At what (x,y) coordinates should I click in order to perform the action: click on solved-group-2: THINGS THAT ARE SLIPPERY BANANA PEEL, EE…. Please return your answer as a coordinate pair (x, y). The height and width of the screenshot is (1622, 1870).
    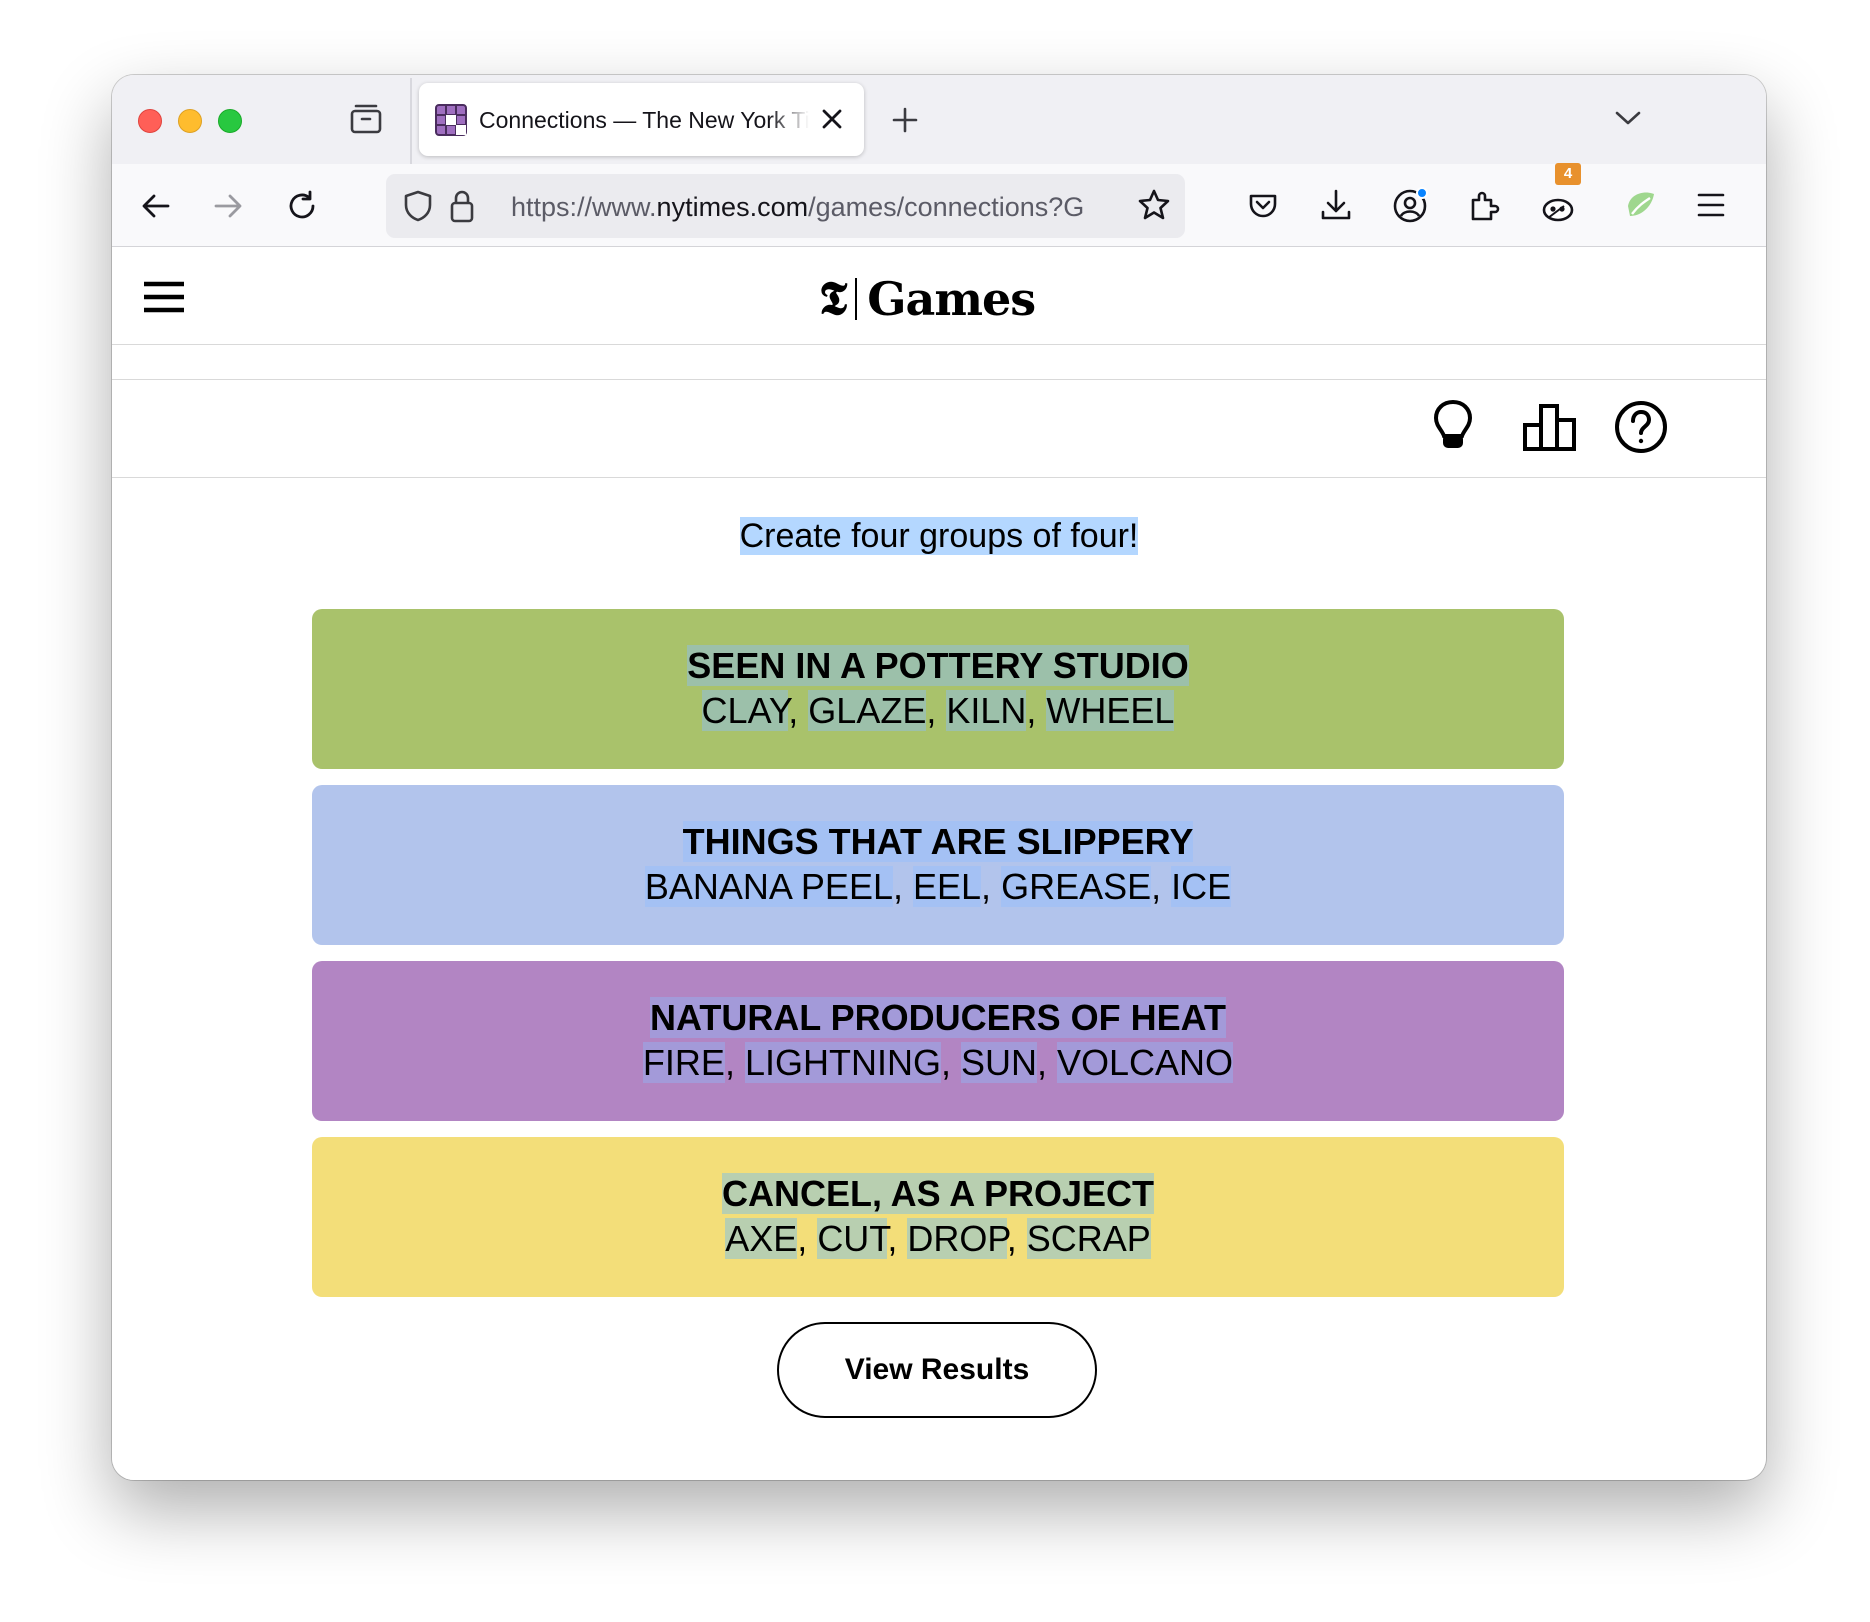
    Looking at the image, I should click on (938, 865).